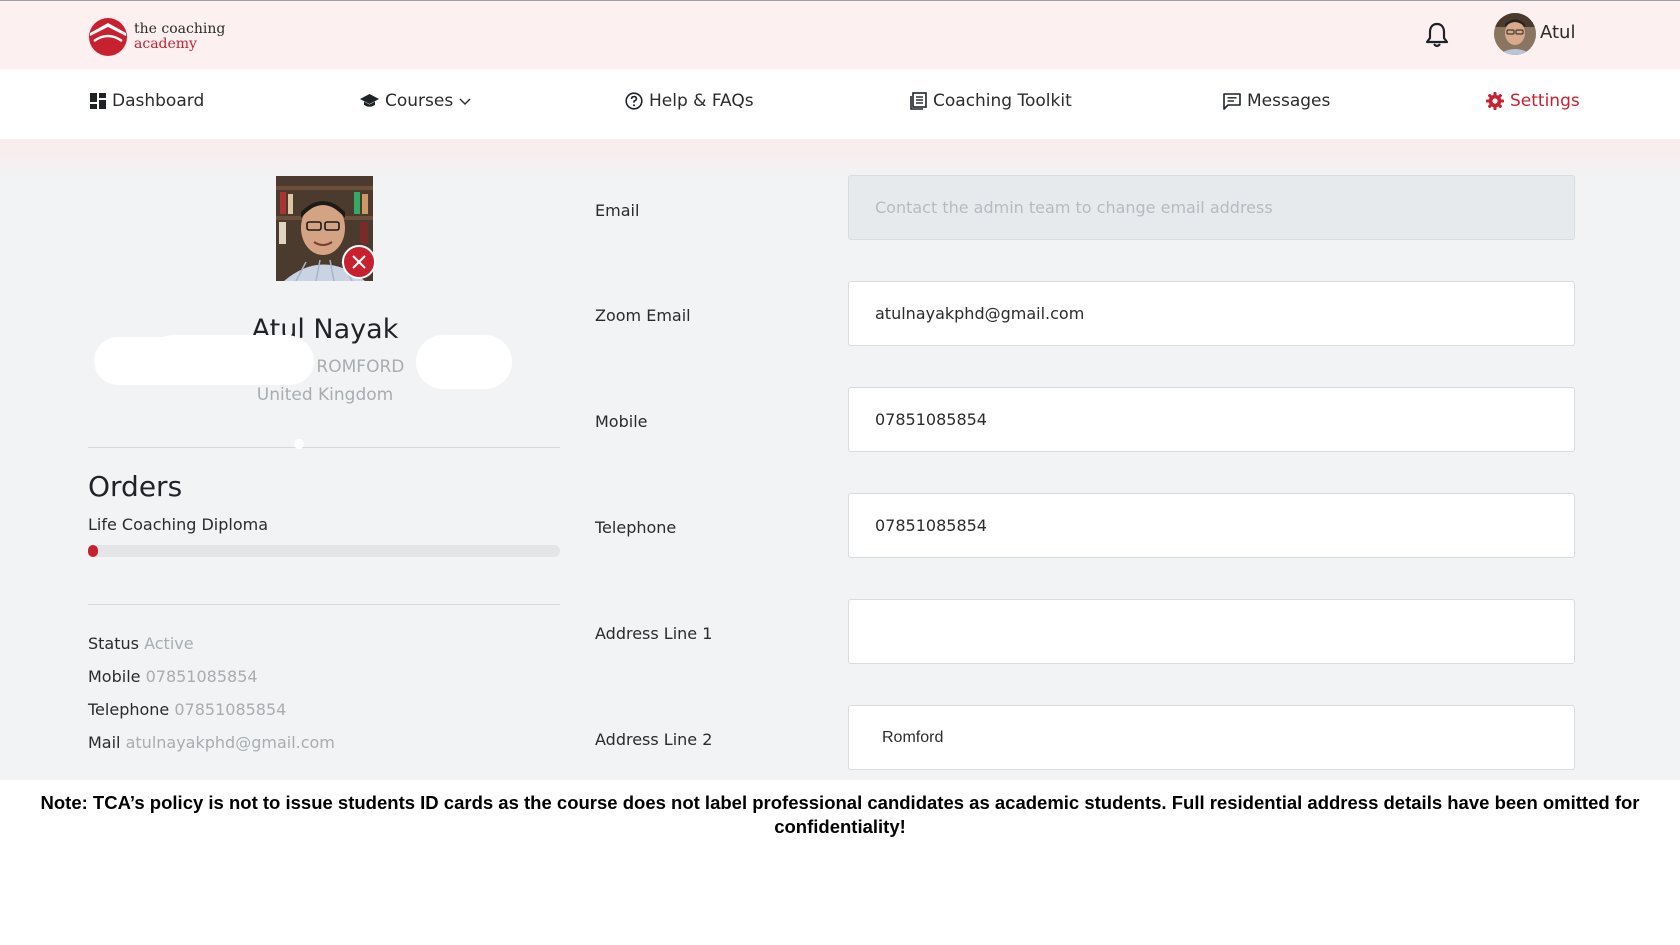 This screenshot has width=1680, height=945. What do you see at coordinates (1211, 207) in the screenshot?
I see `email-field` at bounding box center [1211, 207].